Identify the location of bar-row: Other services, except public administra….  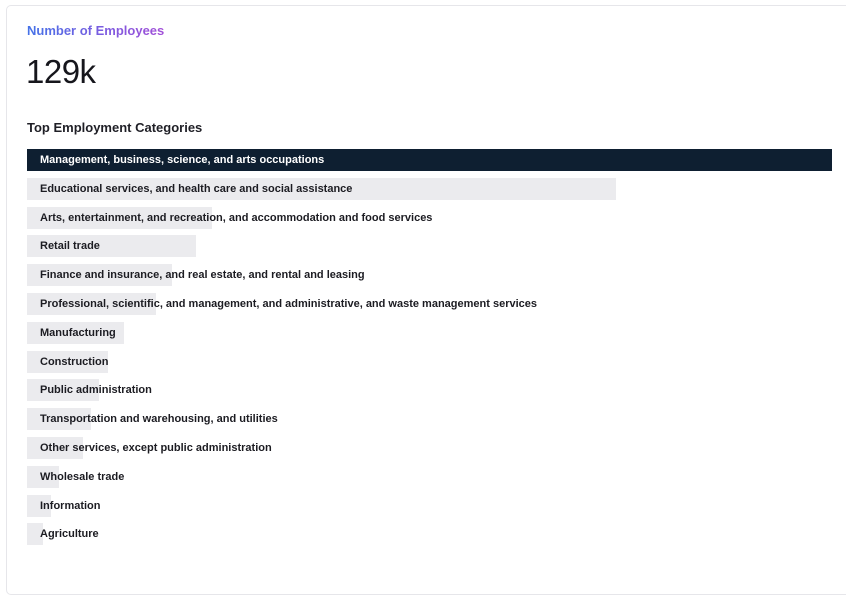
(429, 447).